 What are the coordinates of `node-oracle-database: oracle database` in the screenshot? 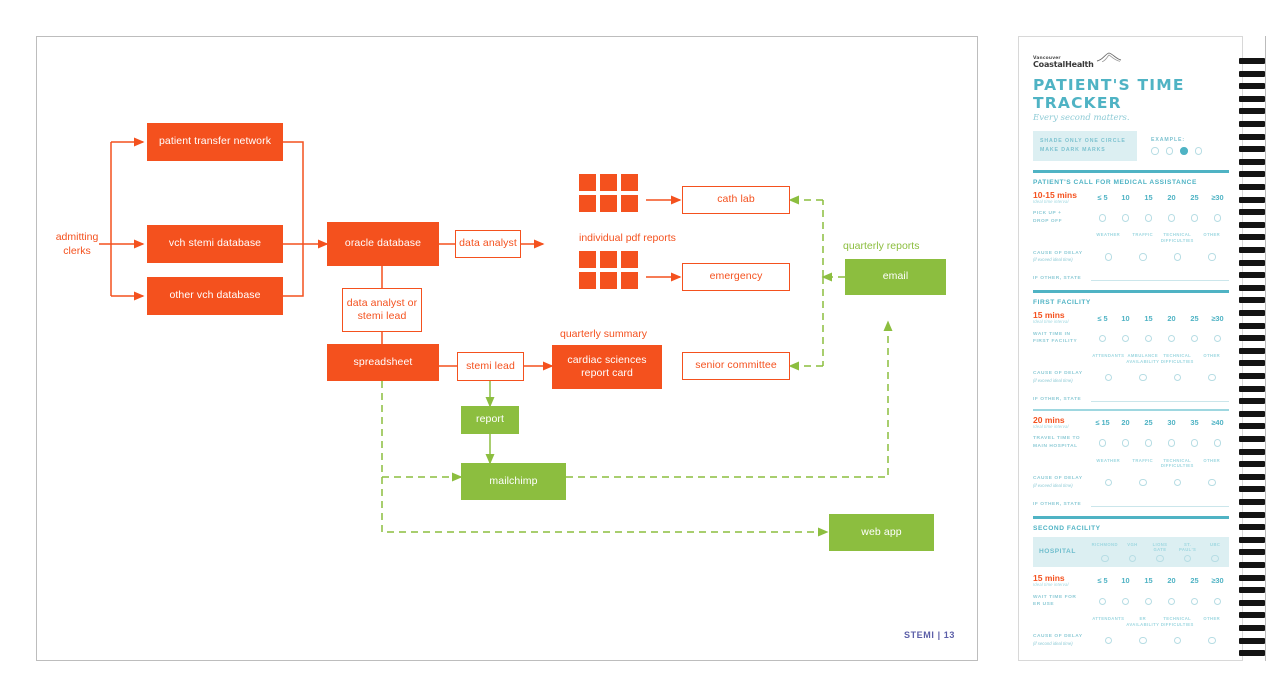 It's located at (383, 244).